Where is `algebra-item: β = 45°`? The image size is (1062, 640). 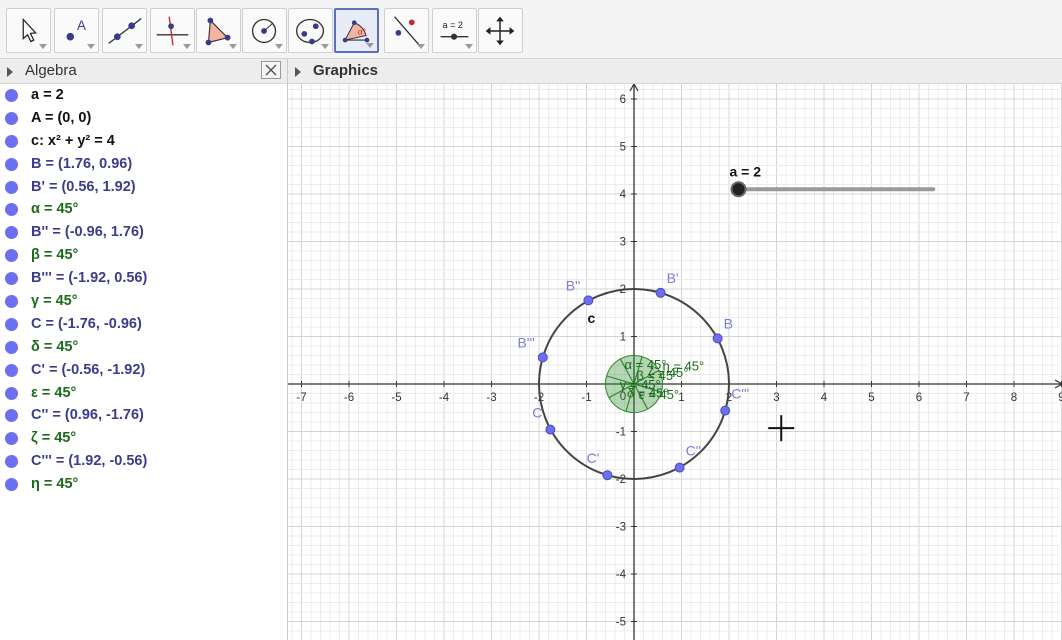 algebra-item: β = 45° is located at coordinates (143, 255).